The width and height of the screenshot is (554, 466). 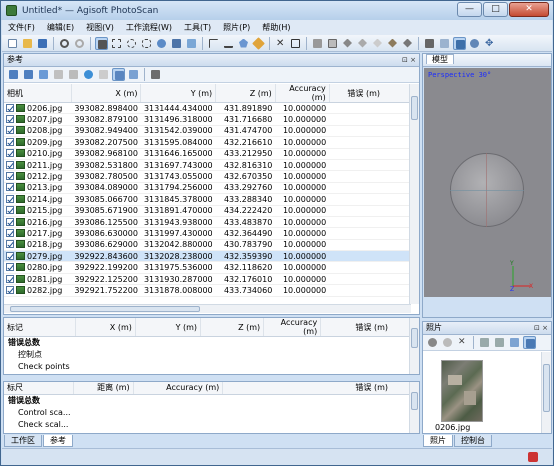 What do you see at coordinates (38, 267) in the screenshot?
I see `camera-name-cell: 0280.jpg` at bounding box center [38, 267].